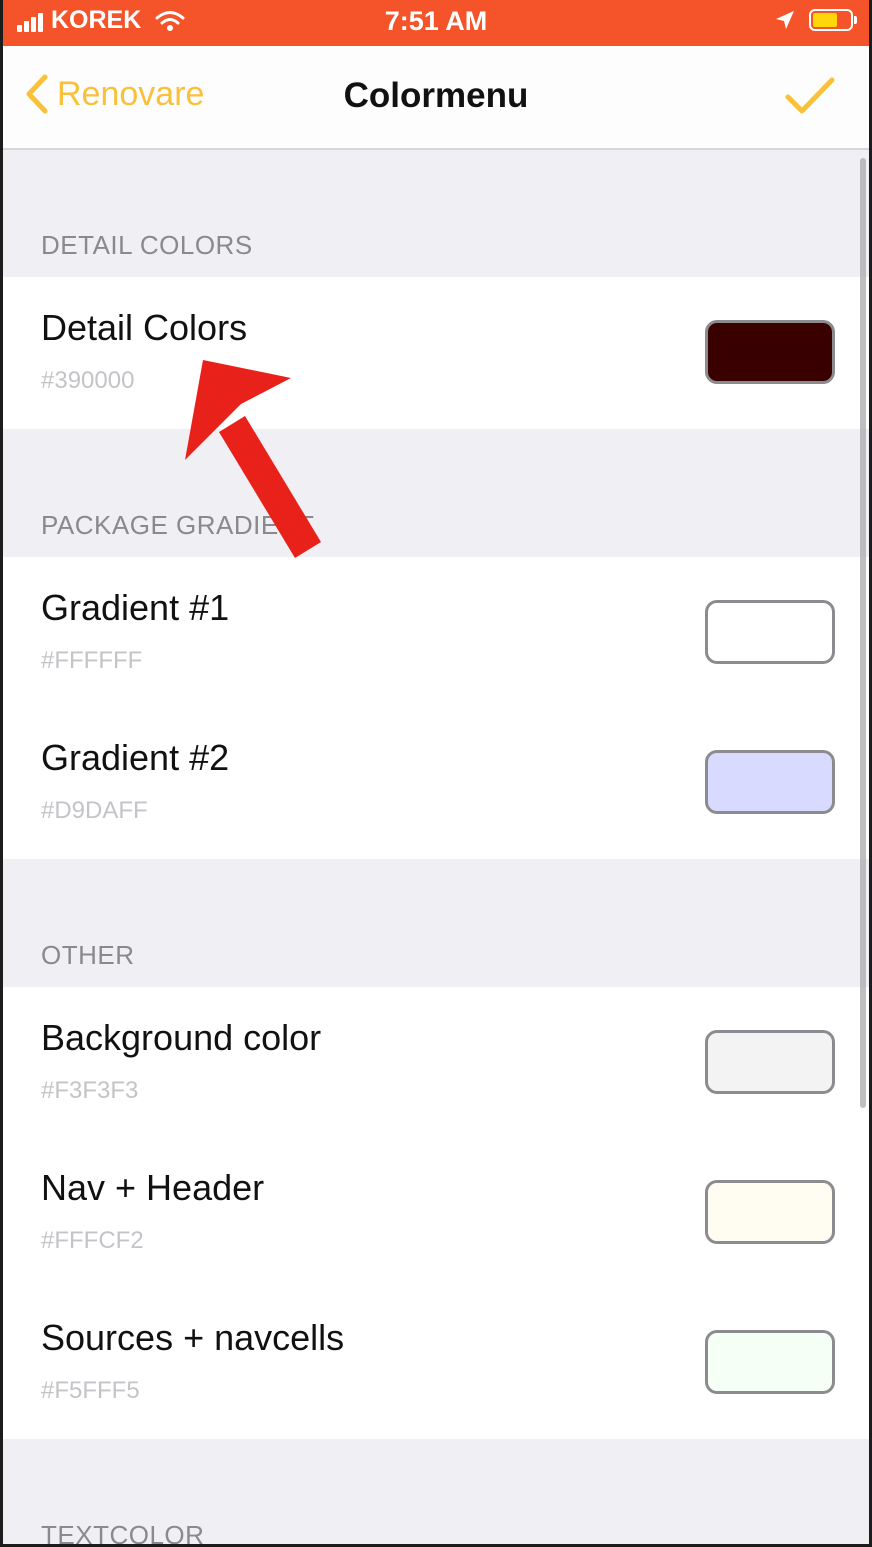  I want to click on section-header-other: OTHER, so click(88, 955).